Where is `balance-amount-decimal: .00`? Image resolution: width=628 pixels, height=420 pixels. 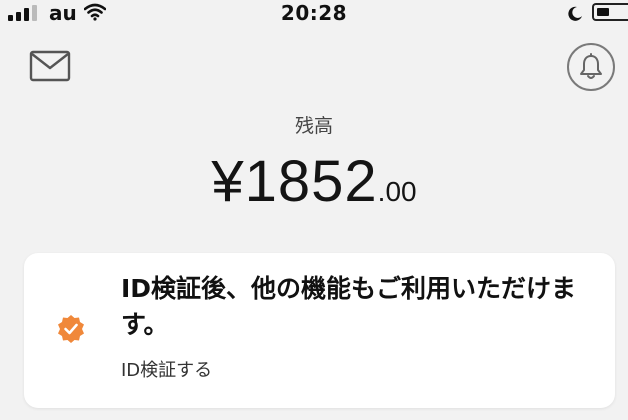 balance-amount-decimal: .00 is located at coordinates (397, 191).